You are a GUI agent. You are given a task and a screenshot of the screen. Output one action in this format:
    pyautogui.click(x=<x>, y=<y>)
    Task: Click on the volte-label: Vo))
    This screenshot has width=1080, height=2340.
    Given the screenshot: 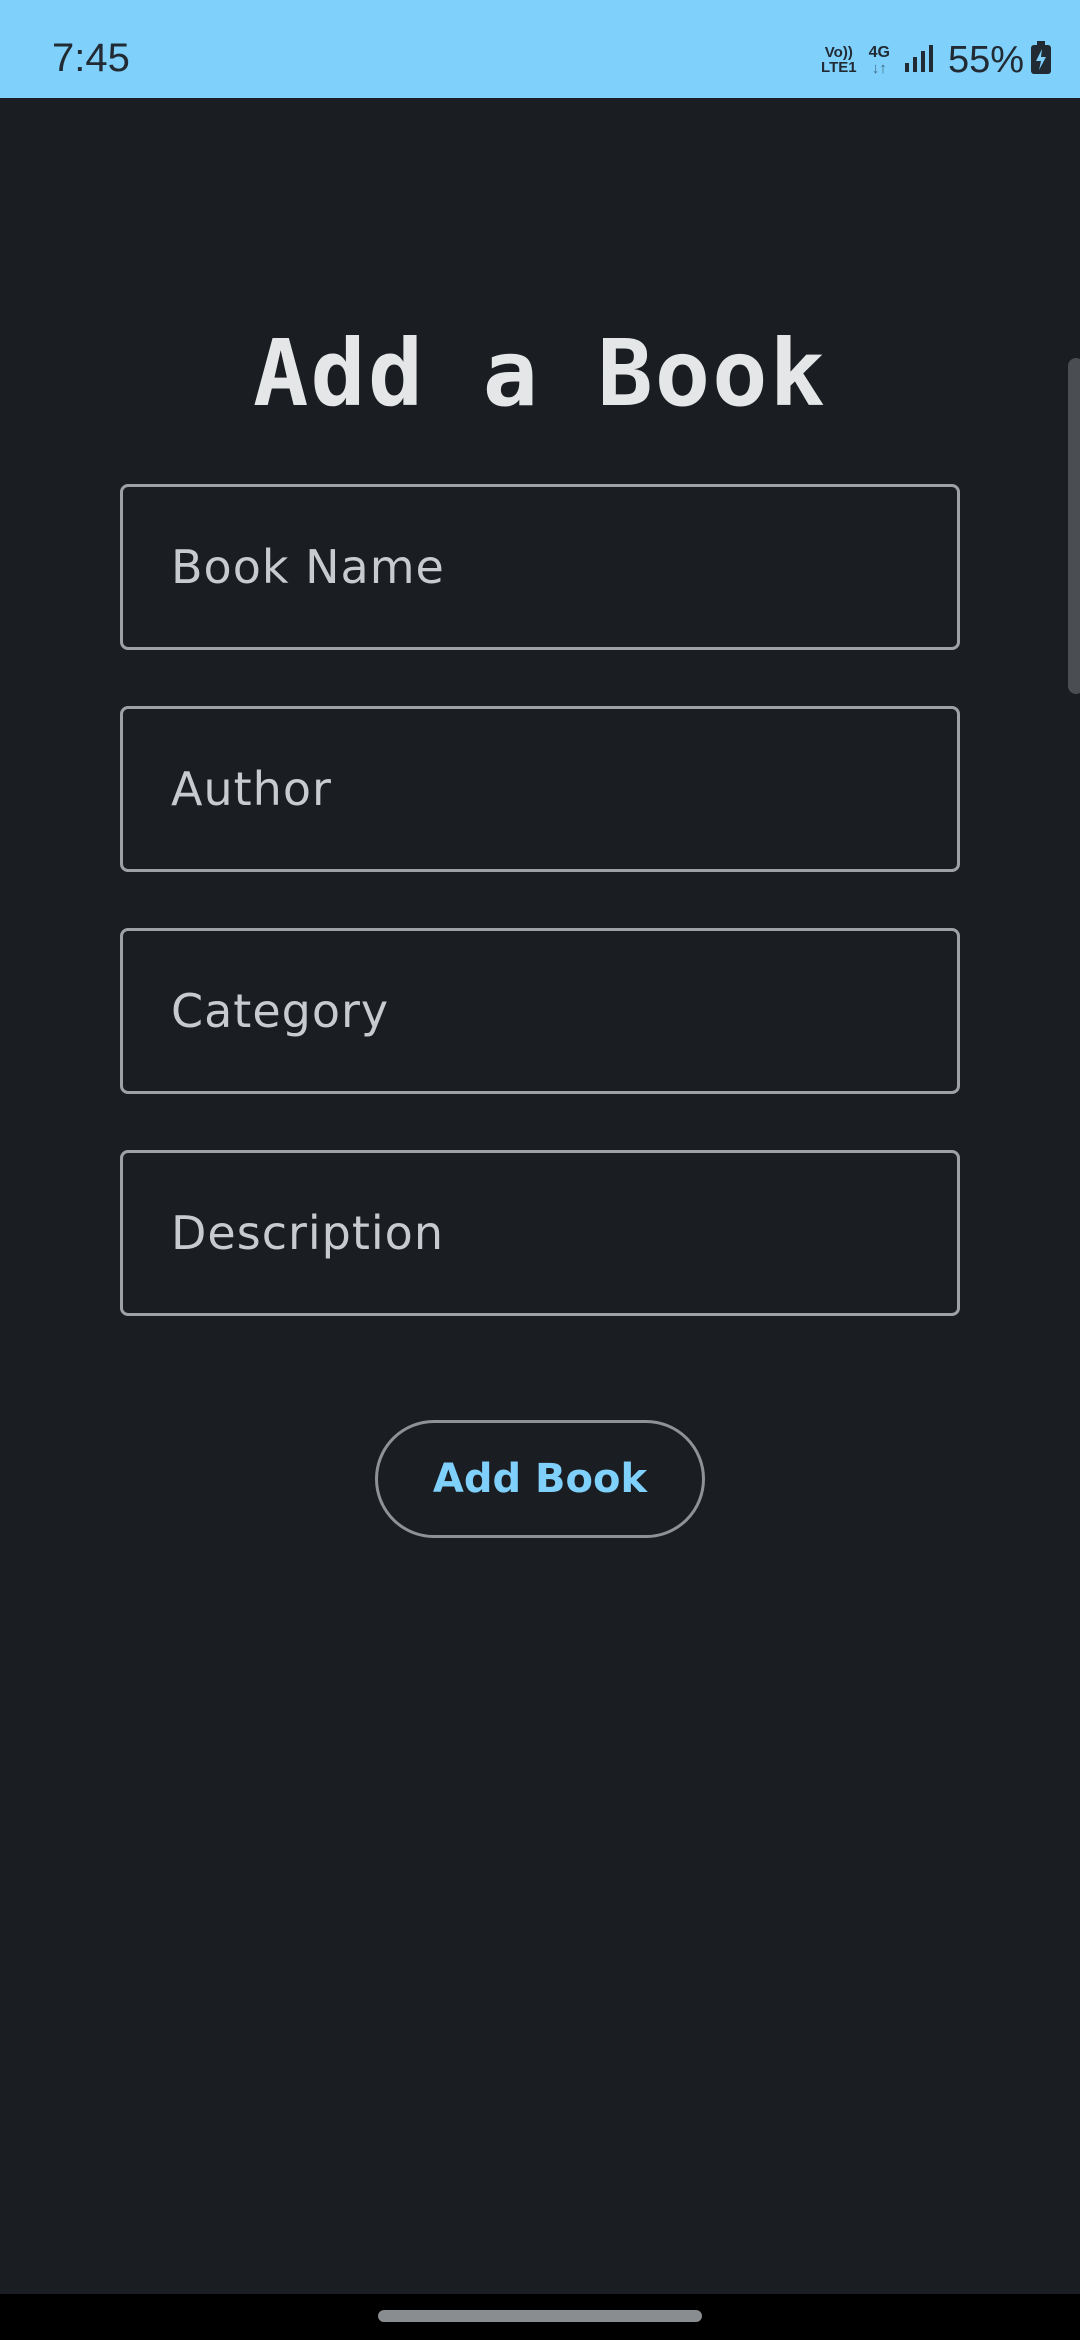 What is the action you would take?
    pyautogui.click(x=838, y=52)
    